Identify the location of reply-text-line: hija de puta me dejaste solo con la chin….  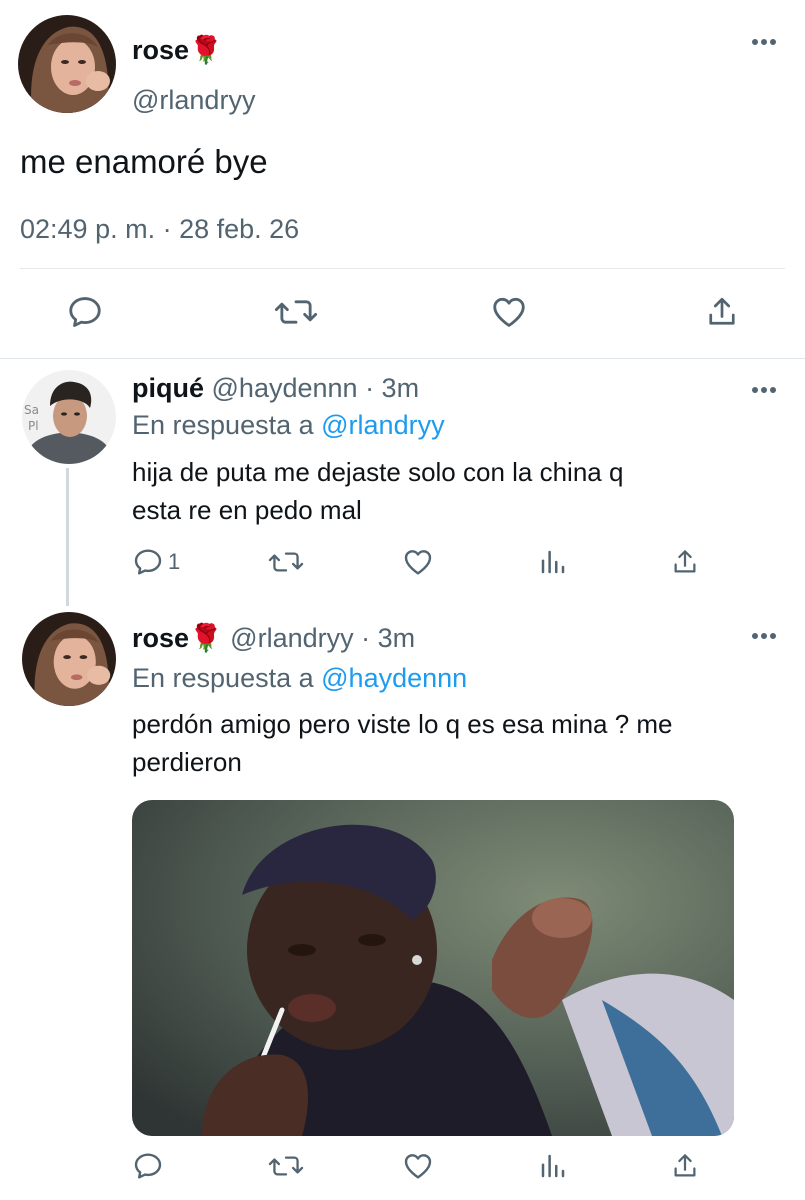
(378, 472).